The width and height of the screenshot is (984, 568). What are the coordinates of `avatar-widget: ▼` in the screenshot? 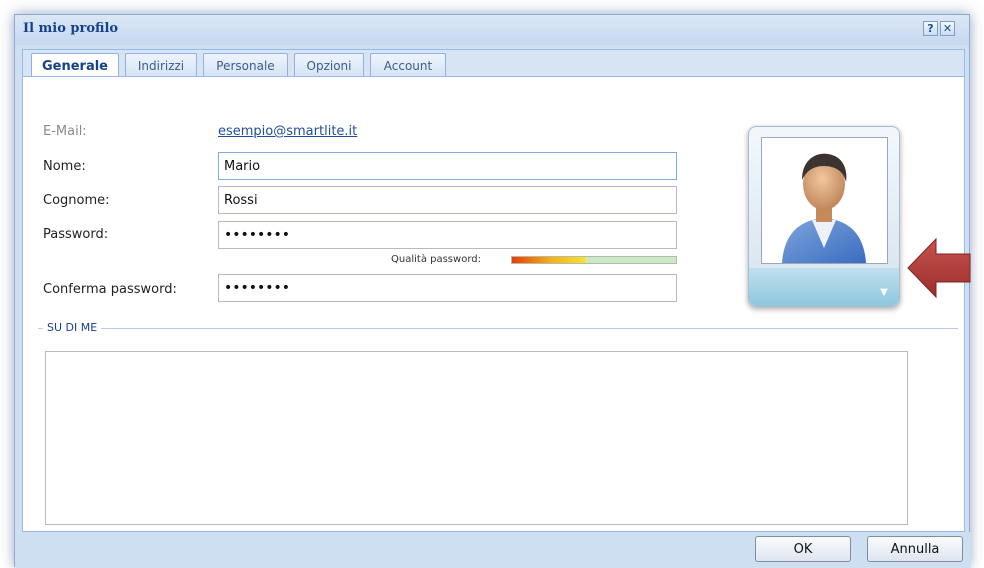 It's located at (824, 216).